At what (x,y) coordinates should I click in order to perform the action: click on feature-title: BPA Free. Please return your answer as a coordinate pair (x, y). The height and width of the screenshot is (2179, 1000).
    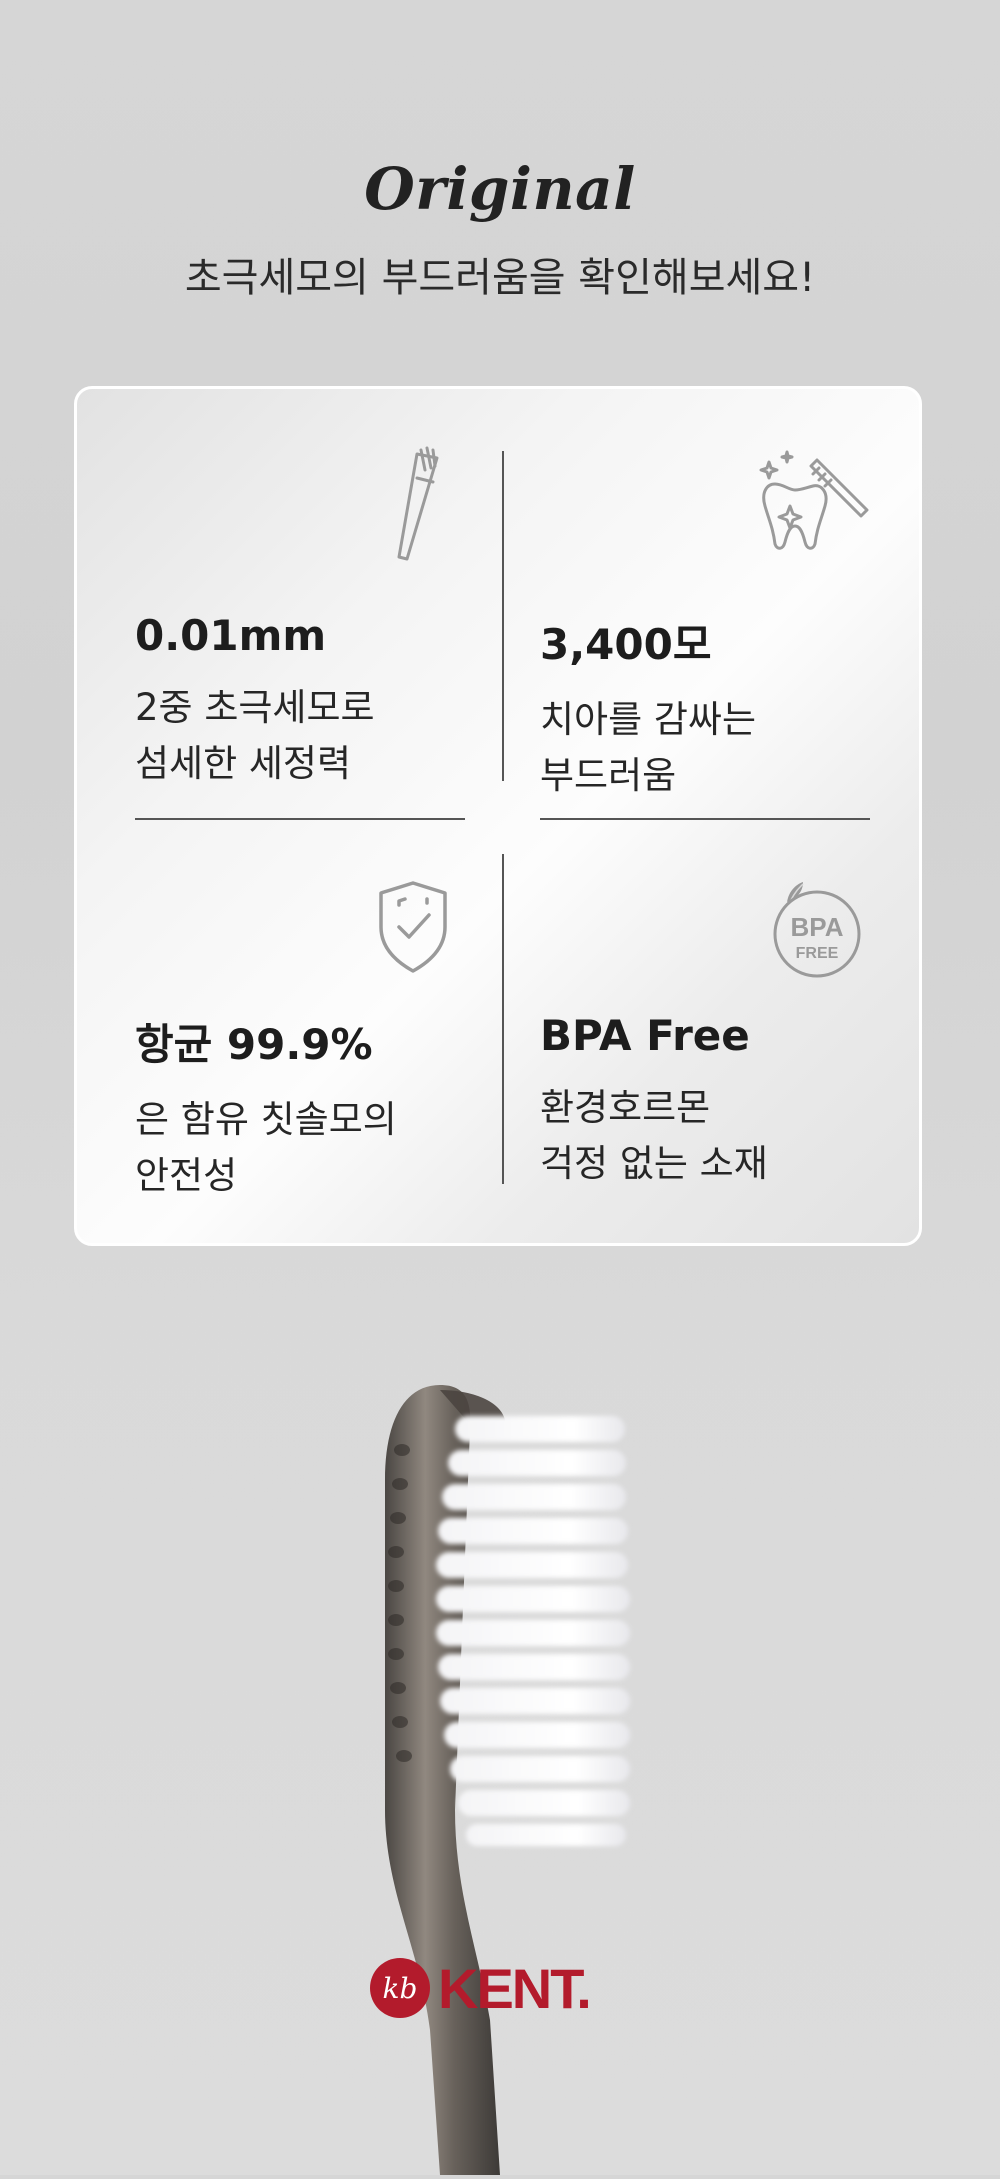
    Looking at the image, I should click on (645, 1035).